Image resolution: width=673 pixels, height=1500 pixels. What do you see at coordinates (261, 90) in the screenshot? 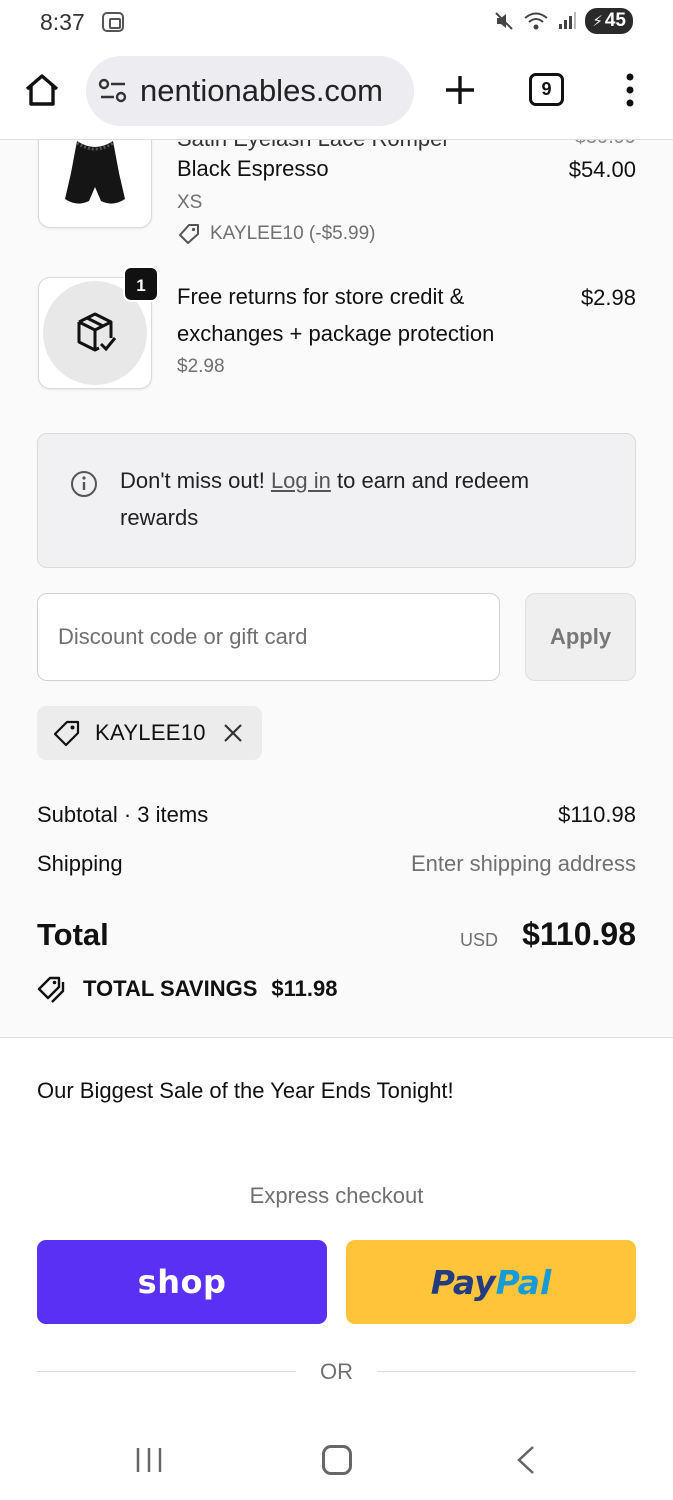
I see `url-text: nentionables.com` at bounding box center [261, 90].